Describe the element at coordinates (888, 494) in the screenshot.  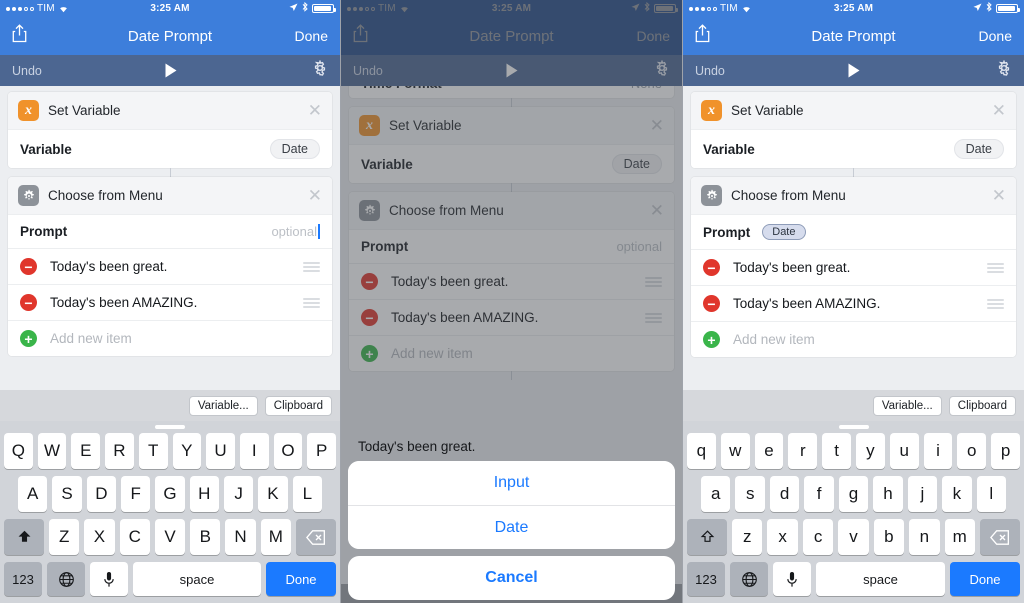
I see `key-h: h` at that location.